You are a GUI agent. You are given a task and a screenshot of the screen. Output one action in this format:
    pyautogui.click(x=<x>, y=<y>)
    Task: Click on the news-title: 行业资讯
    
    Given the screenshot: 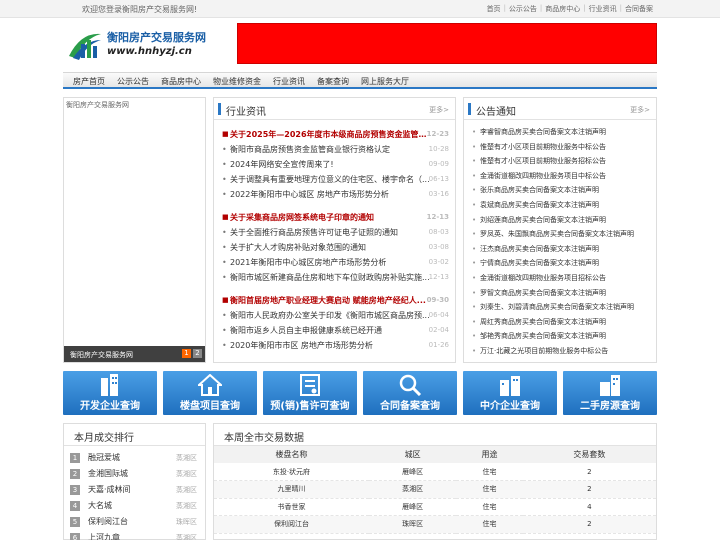 What is the action you would take?
    pyautogui.click(x=246, y=112)
    